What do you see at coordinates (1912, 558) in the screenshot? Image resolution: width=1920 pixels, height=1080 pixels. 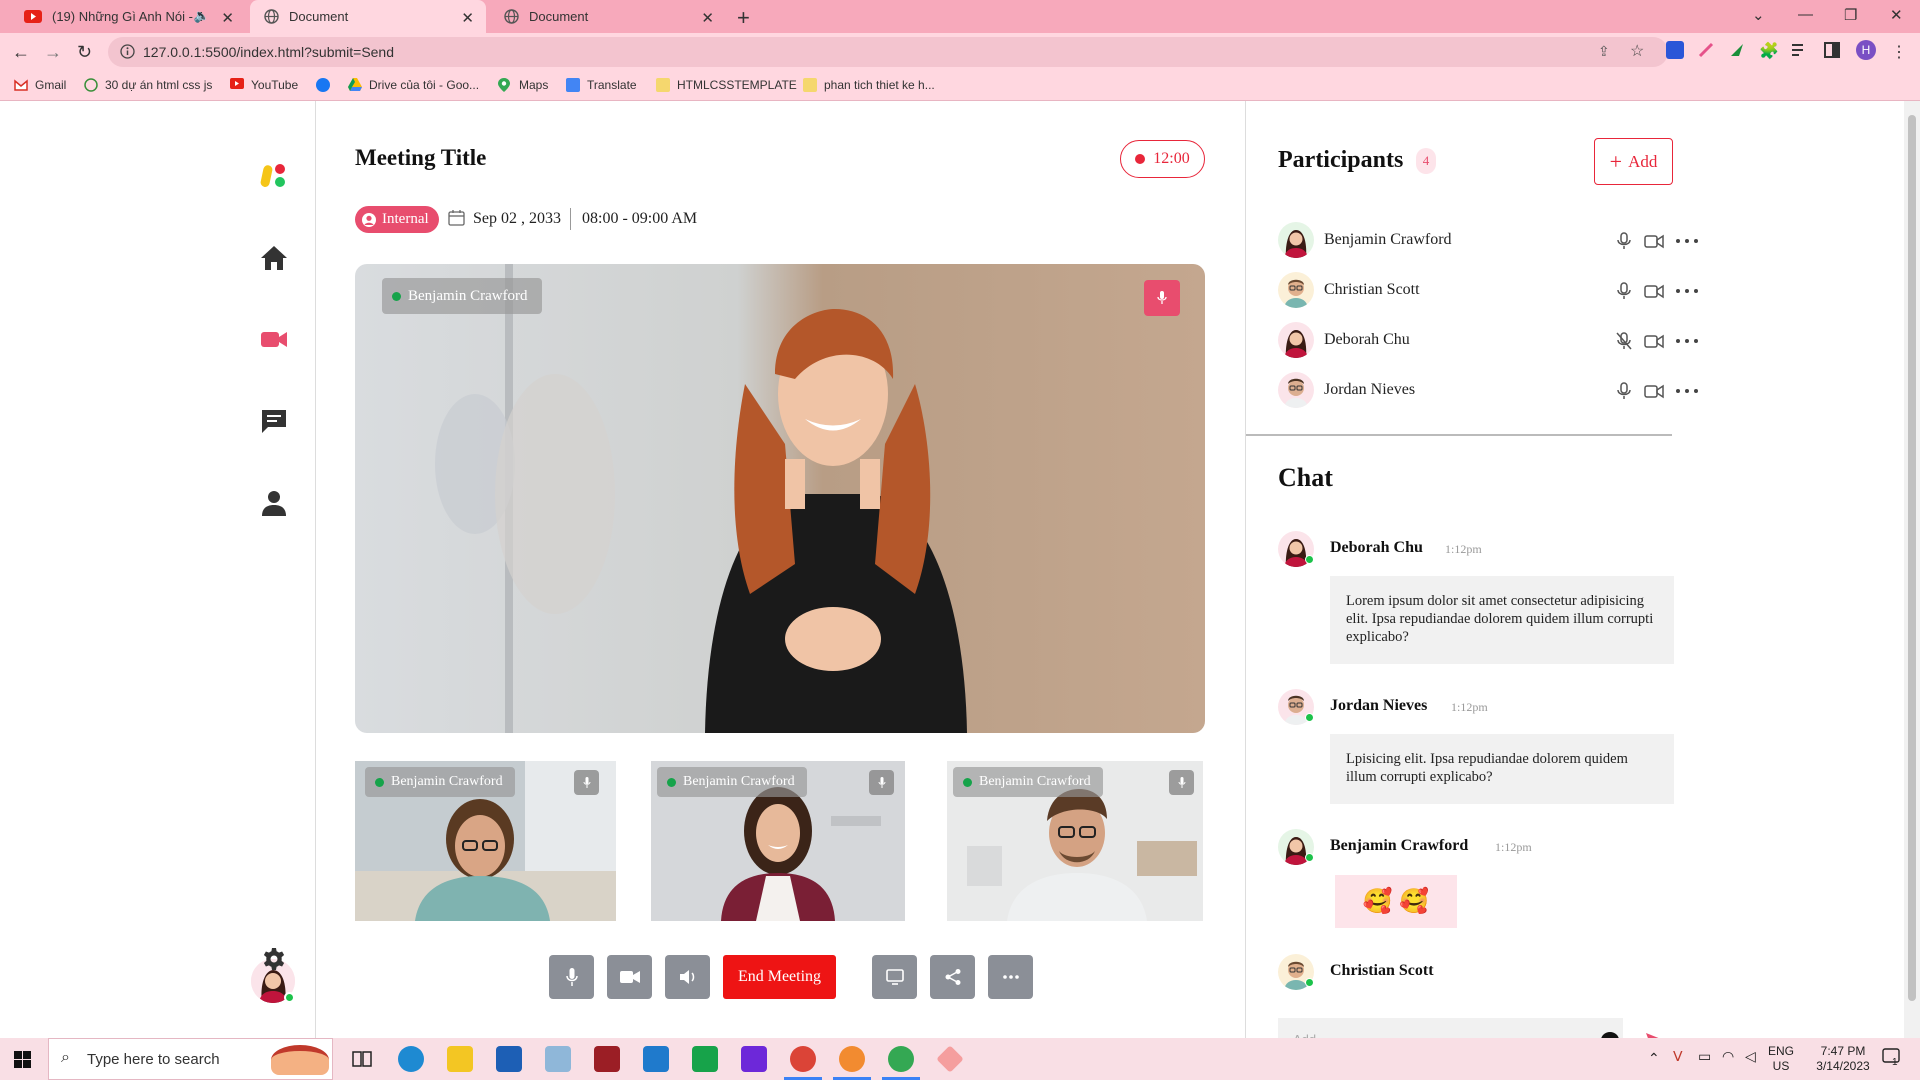 I see `scrollbar-thumb` at bounding box center [1912, 558].